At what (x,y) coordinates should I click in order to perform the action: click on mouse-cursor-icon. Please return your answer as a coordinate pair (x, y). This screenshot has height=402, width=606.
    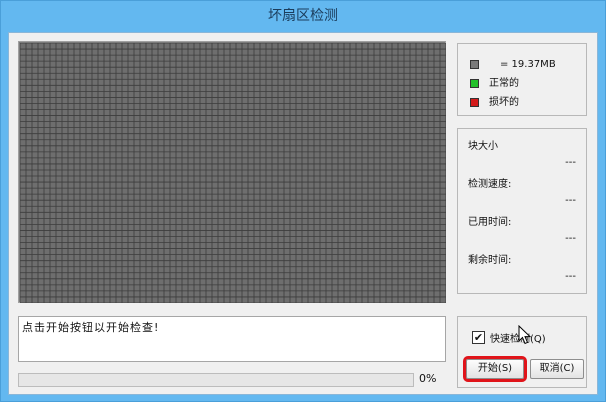
    Looking at the image, I should click on (525, 335).